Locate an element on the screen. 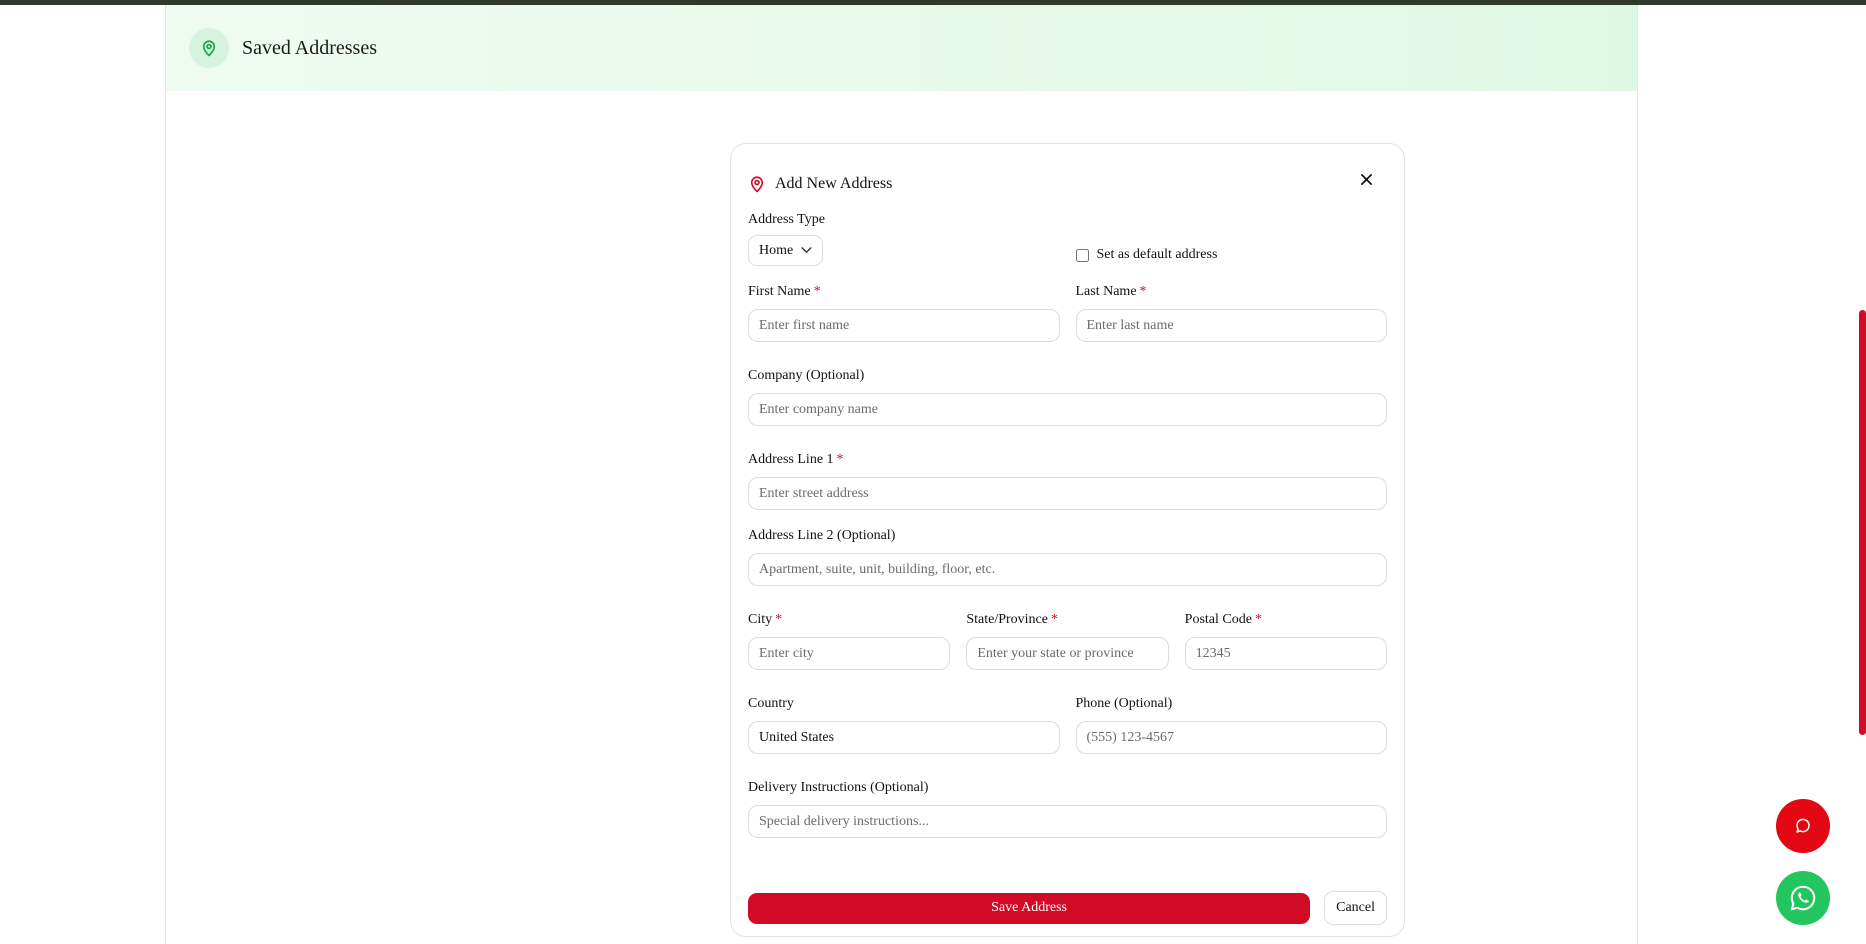  country-label: Country is located at coordinates (771, 703).